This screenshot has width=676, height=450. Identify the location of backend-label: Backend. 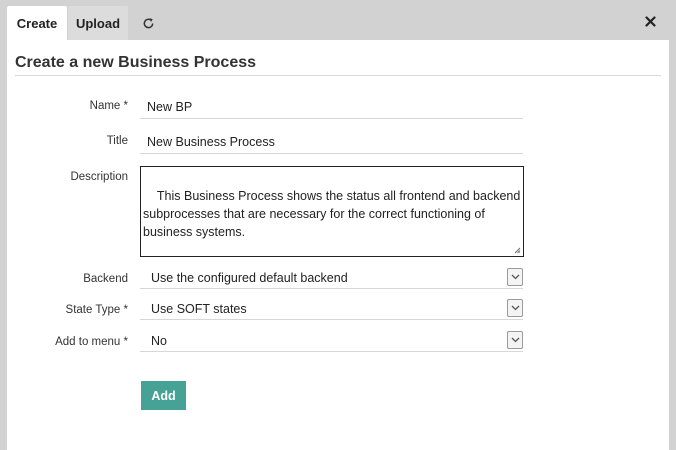
(105, 279).